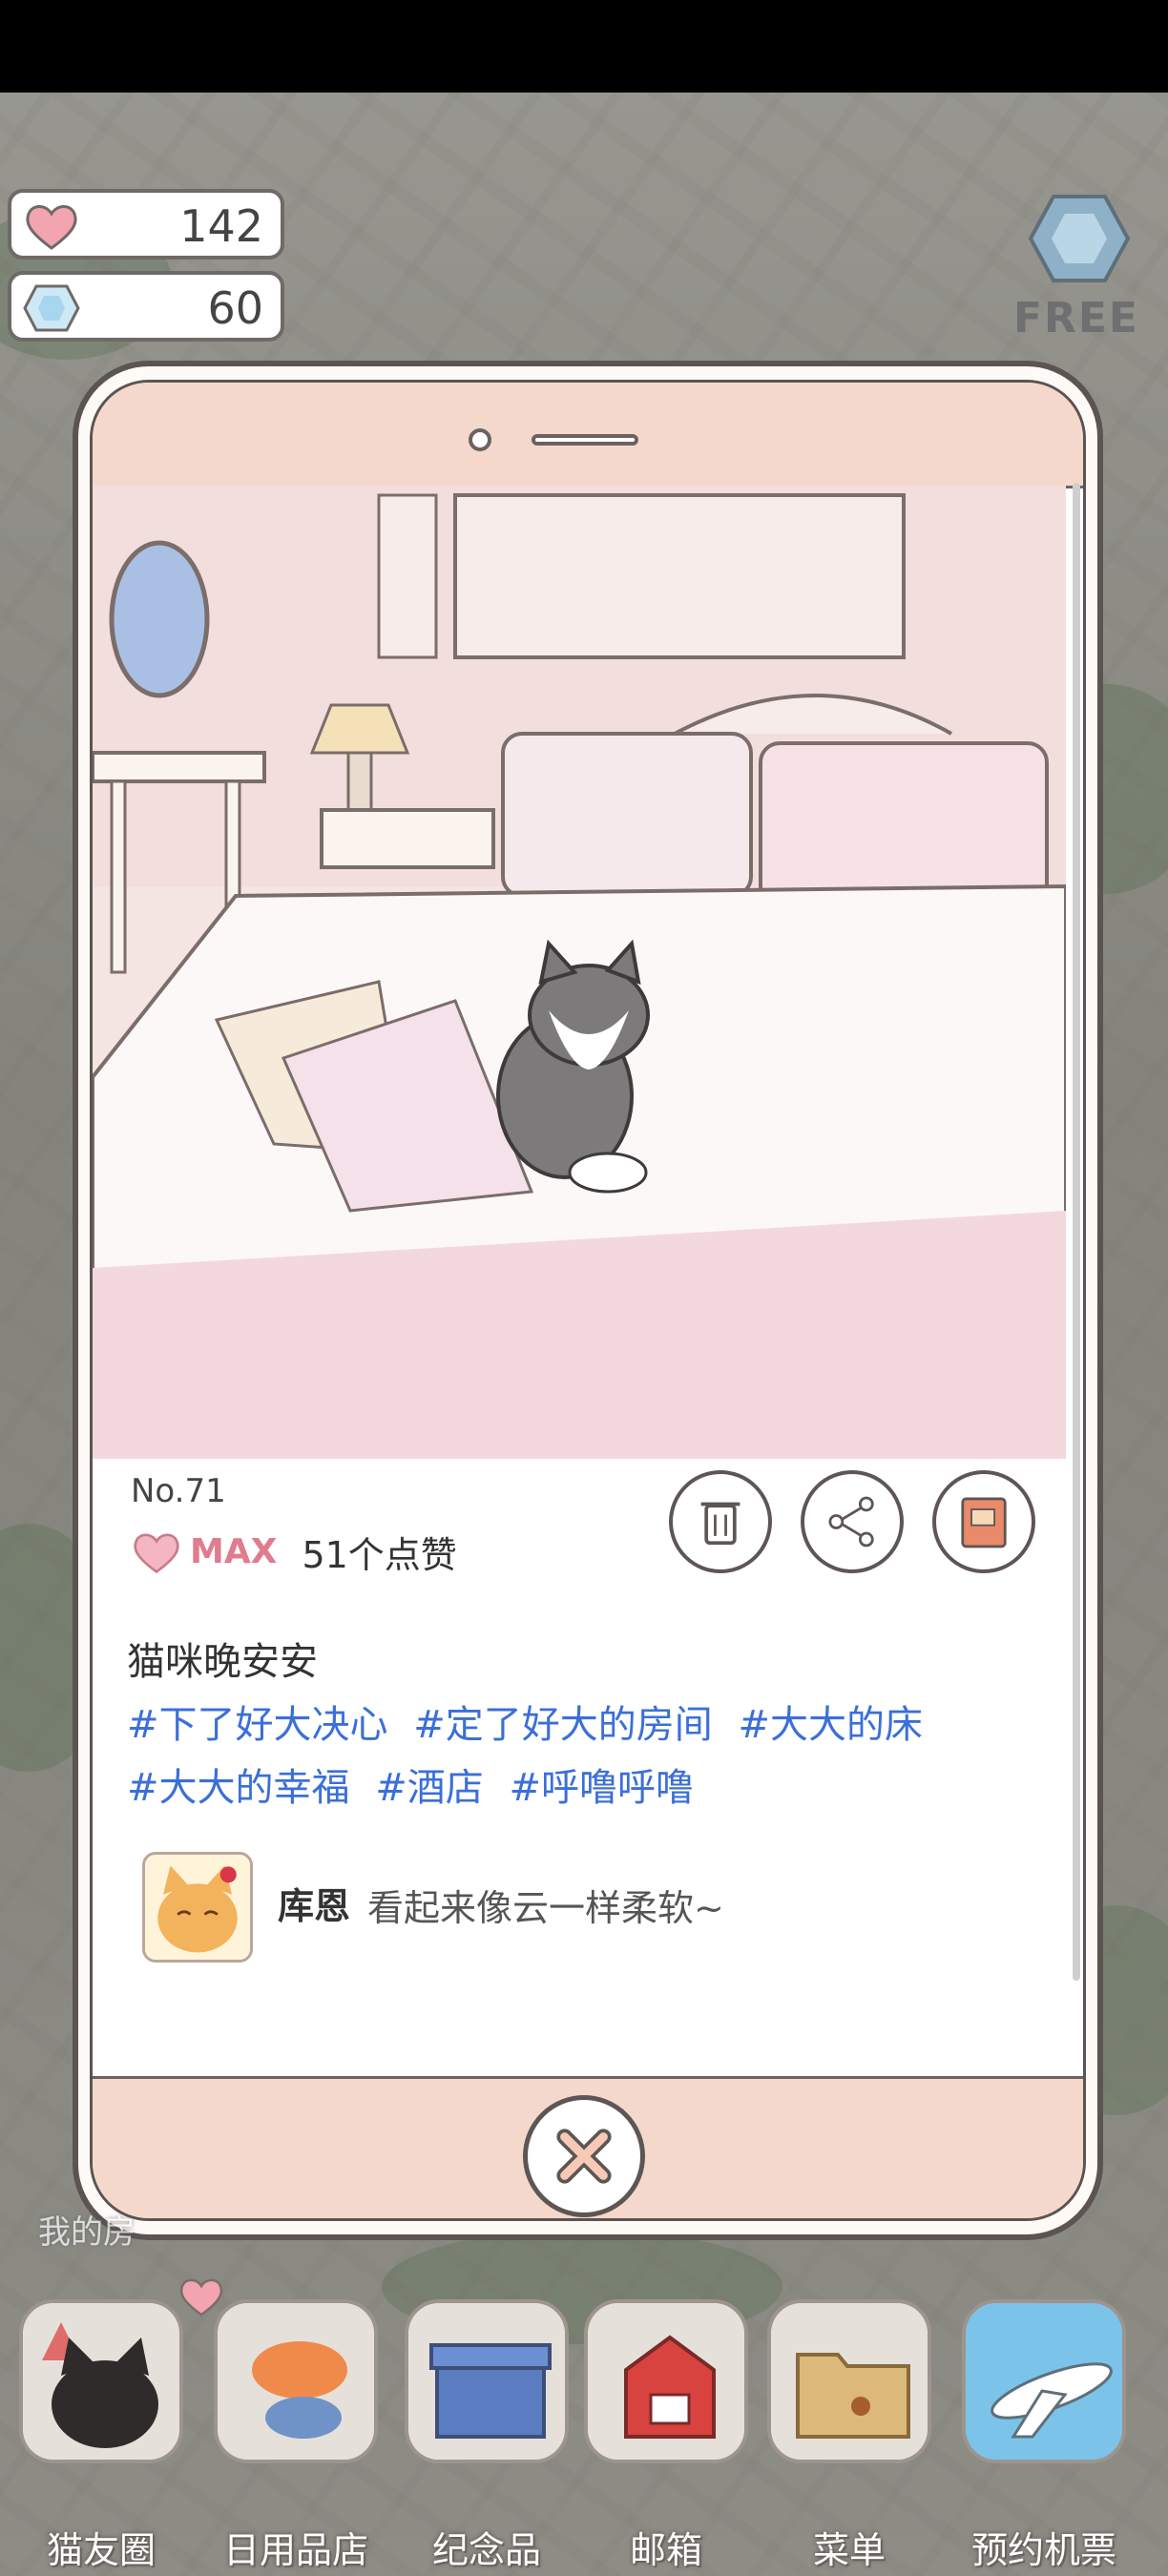 The image size is (1168, 2576). Describe the element at coordinates (486, 2550) in the screenshot. I see `dock-label: 纪念品` at that location.